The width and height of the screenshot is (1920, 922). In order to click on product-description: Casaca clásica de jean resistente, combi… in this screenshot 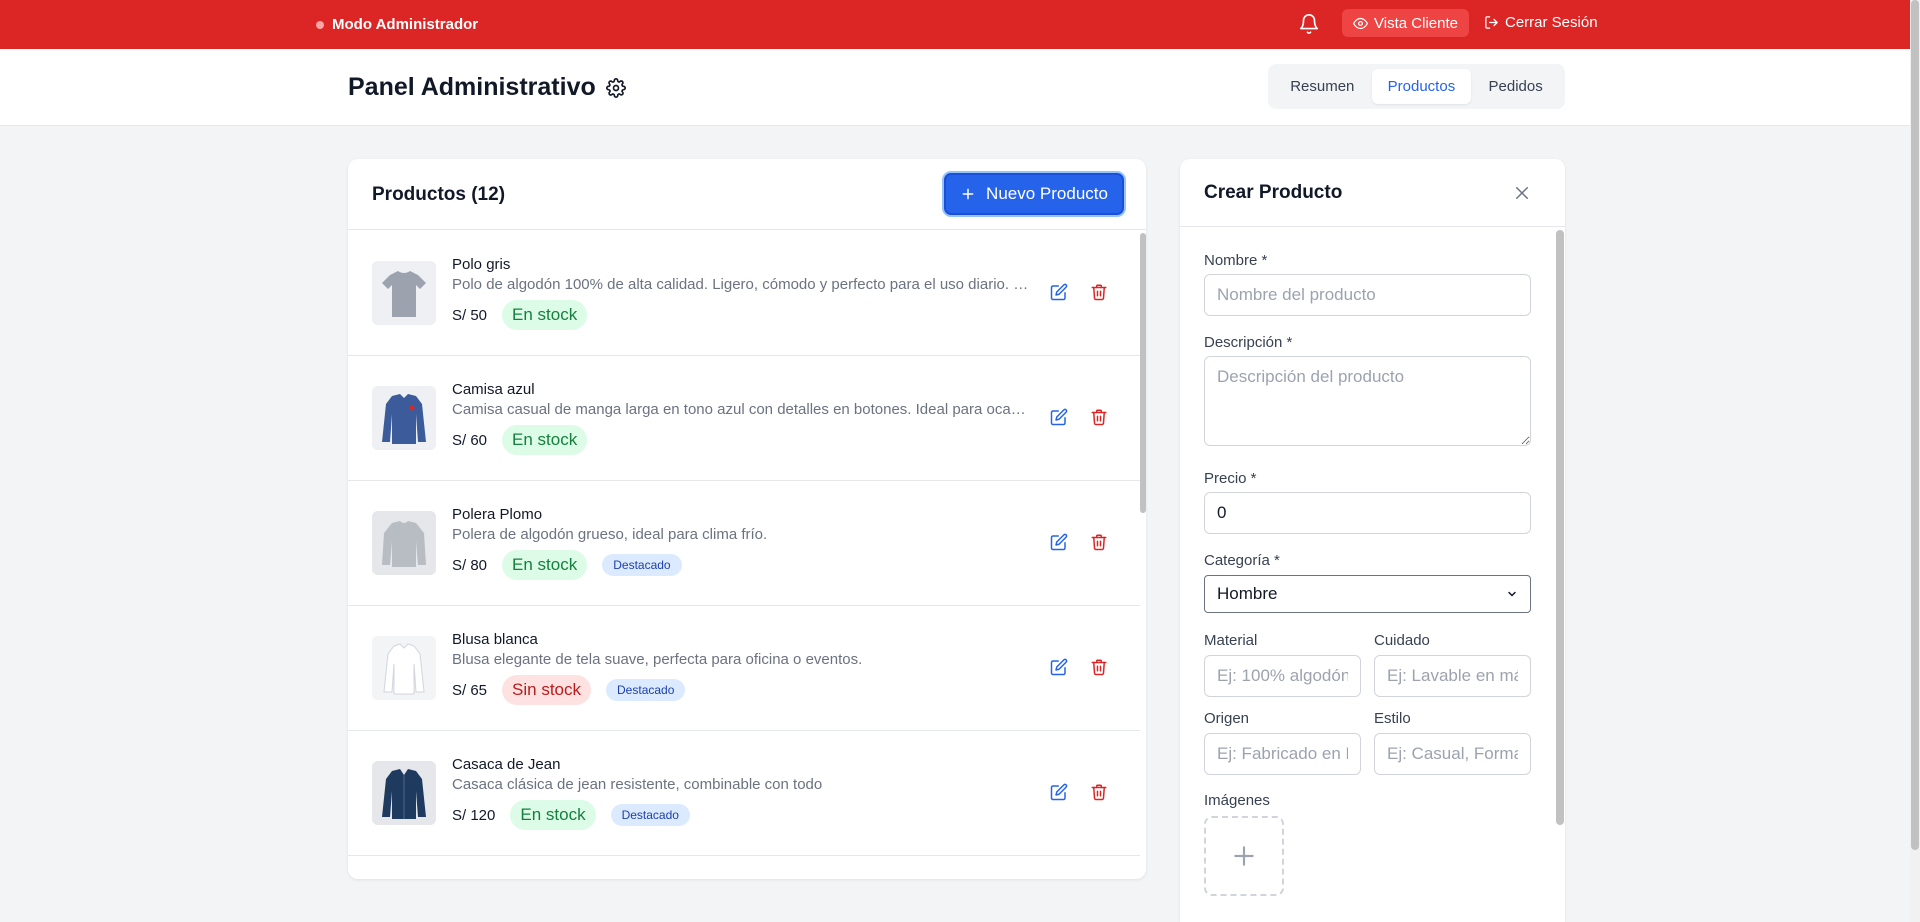, I will do `click(637, 784)`.